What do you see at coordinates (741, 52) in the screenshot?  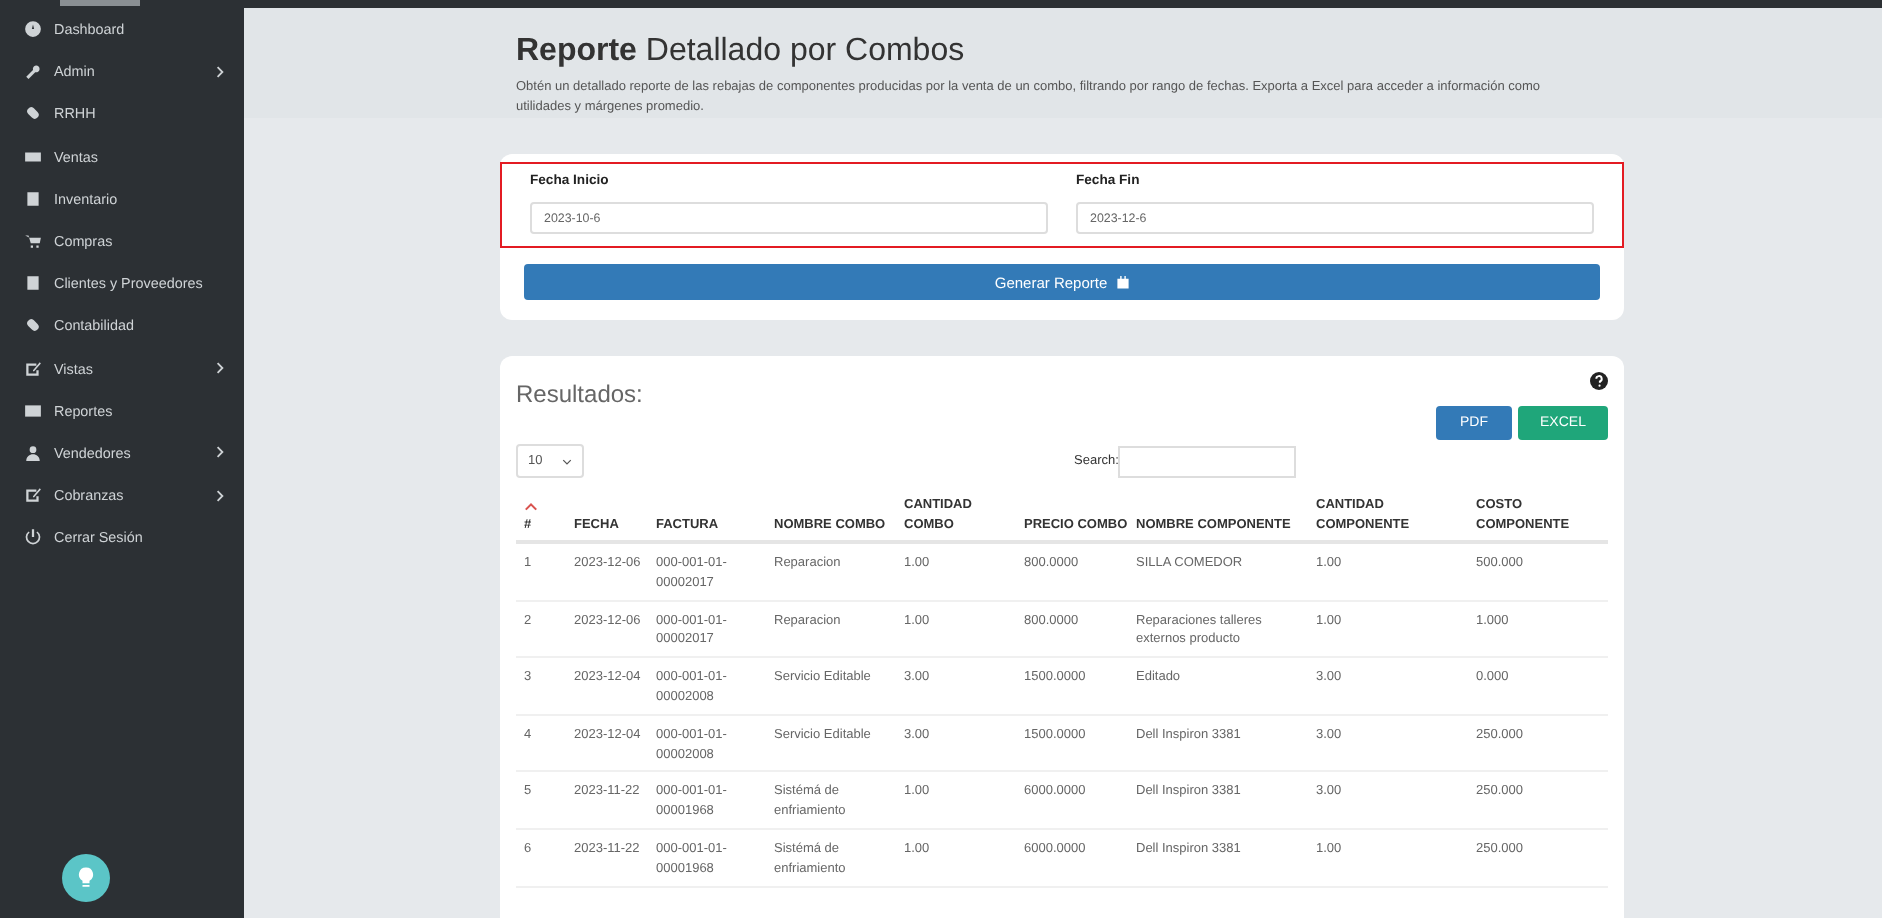 I see `page-title: Reporte Detallado por Combos` at bounding box center [741, 52].